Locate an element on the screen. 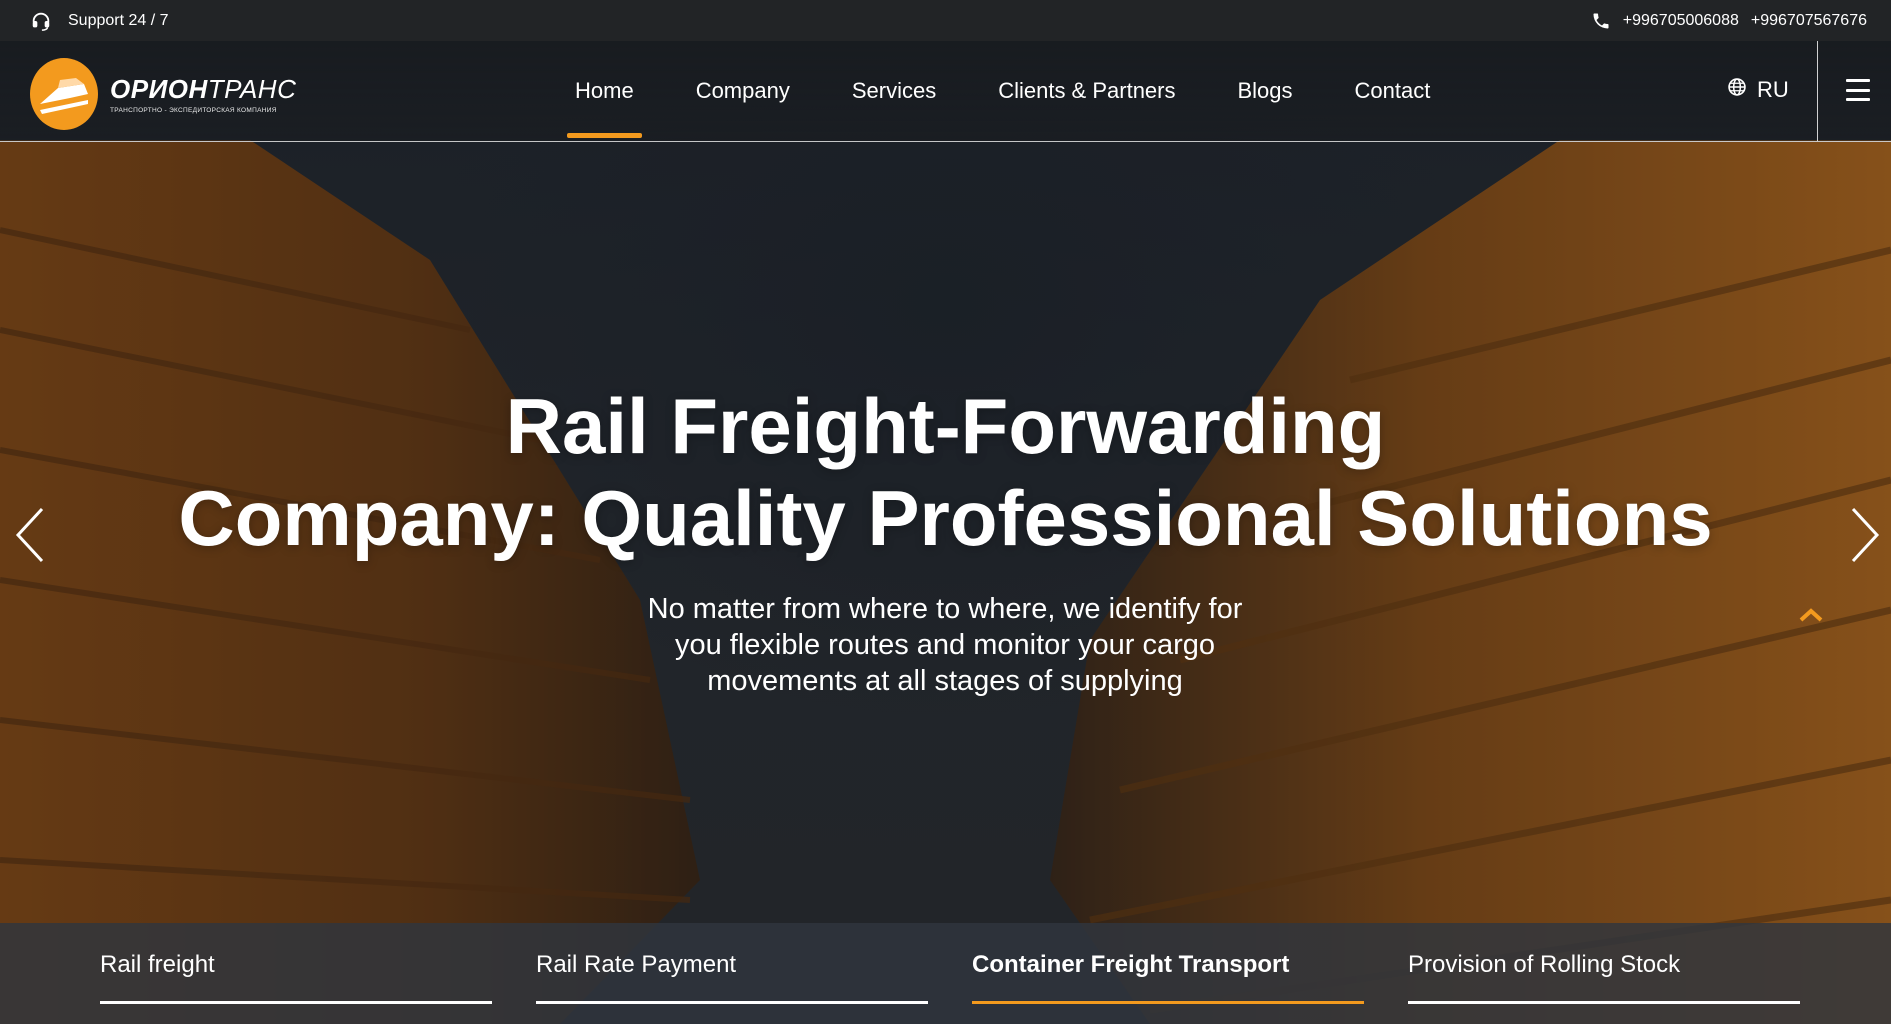 The height and width of the screenshot is (1024, 1891). hero-subtitle-line-3: movements at all stages of supplying is located at coordinates (945, 681).